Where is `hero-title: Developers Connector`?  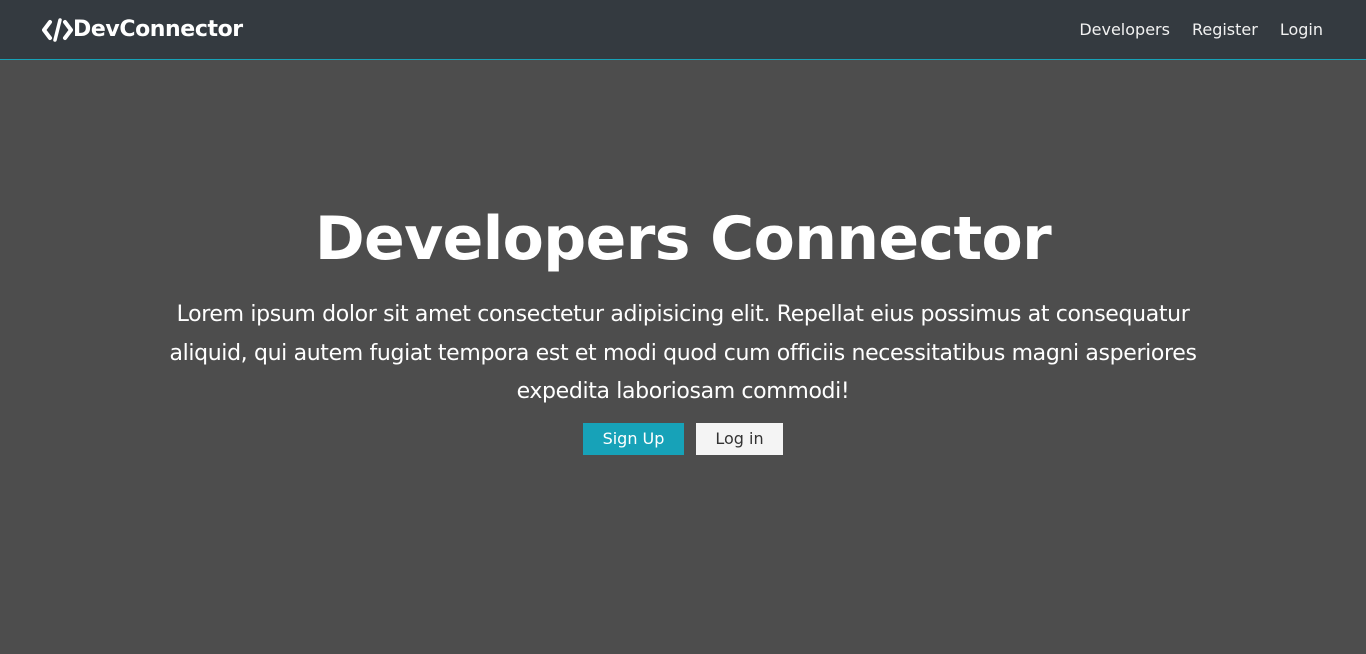
hero-title: Developers Connector is located at coordinates (683, 239).